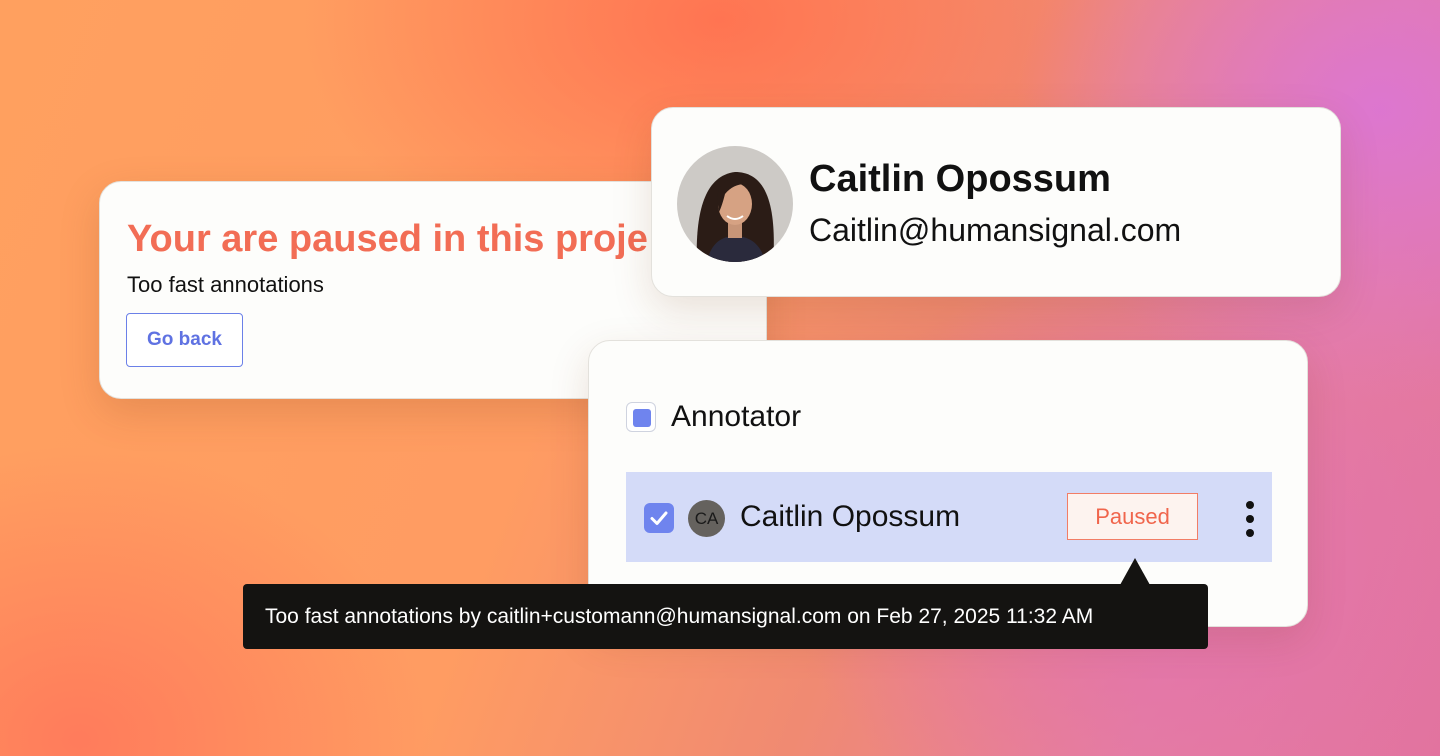  What do you see at coordinates (850, 516) in the screenshot?
I see `member-name: Caitlin Opossum` at bounding box center [850, 516].